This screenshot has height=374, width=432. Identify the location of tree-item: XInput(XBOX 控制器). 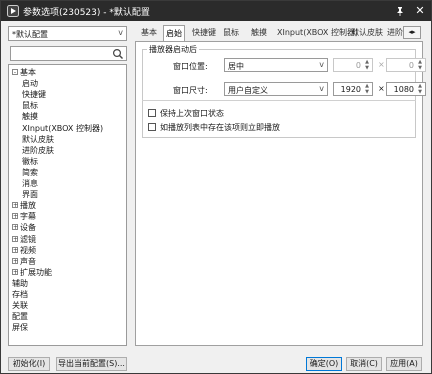
(62, 129).